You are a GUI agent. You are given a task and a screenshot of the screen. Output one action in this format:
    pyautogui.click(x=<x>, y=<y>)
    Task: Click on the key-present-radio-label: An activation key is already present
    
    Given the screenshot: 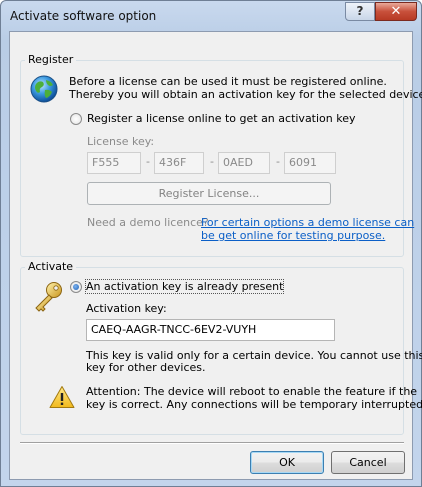 What is the action you would take?
    pyautogui.click(x=184, y=286)
    